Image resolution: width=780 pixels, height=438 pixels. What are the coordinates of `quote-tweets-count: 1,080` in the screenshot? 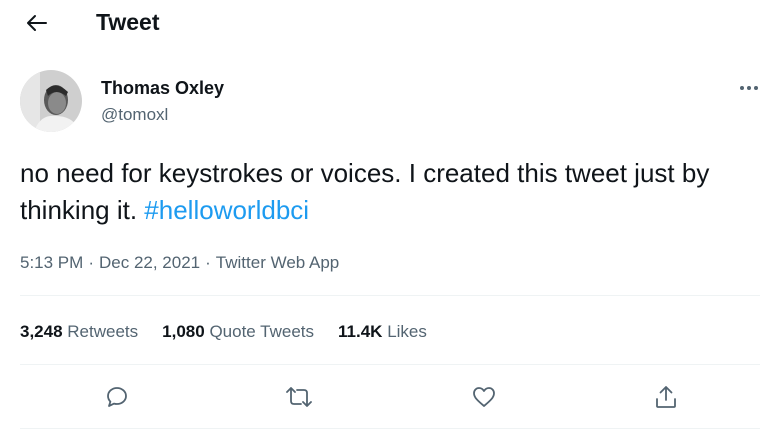 It's located at (183, 331).